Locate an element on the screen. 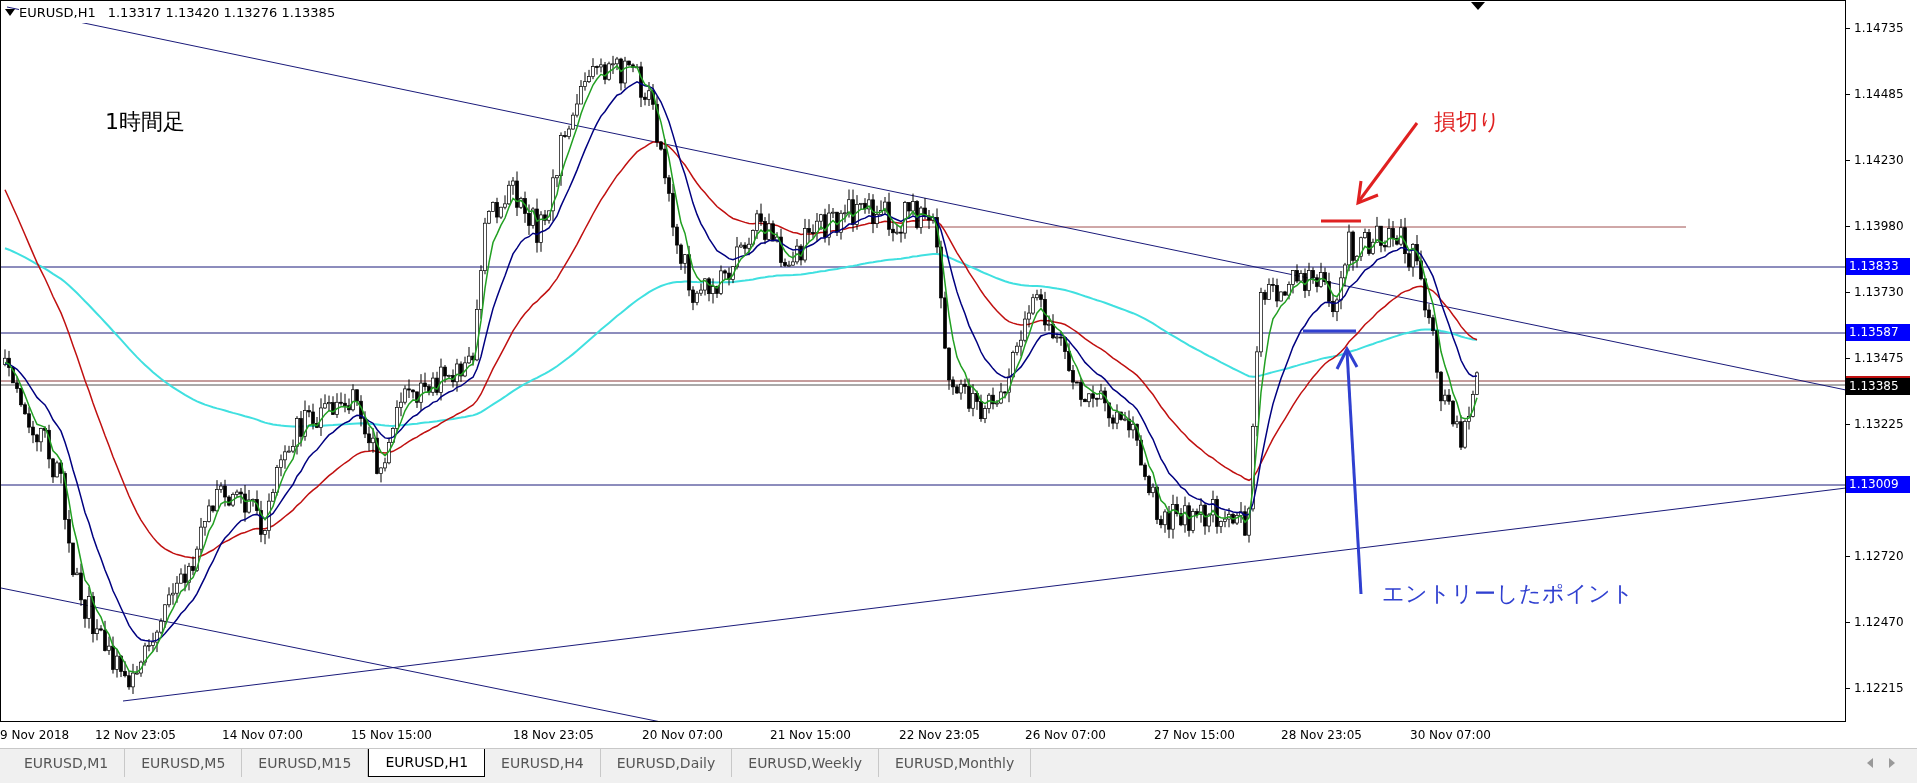  time-axis-label: 28 Nov 23:05 is located at coordinates (1321, 735).